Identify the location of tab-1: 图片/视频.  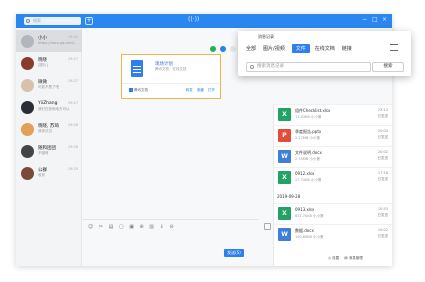
(274, 48).